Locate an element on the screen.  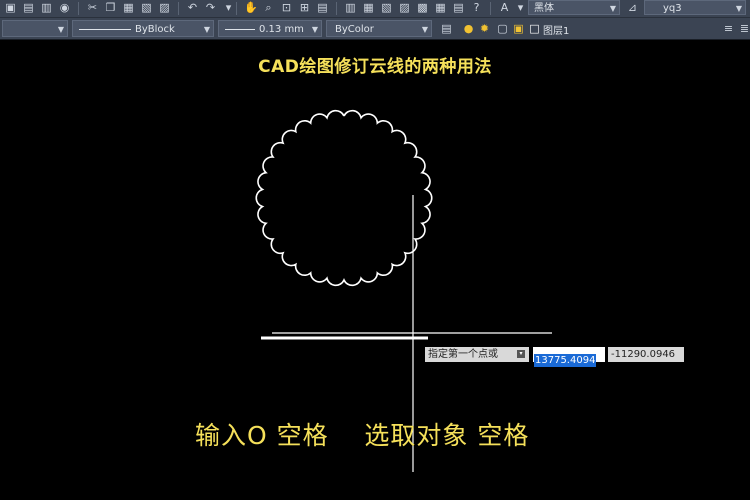
revision-cloud is located at coordinates (344, 198).